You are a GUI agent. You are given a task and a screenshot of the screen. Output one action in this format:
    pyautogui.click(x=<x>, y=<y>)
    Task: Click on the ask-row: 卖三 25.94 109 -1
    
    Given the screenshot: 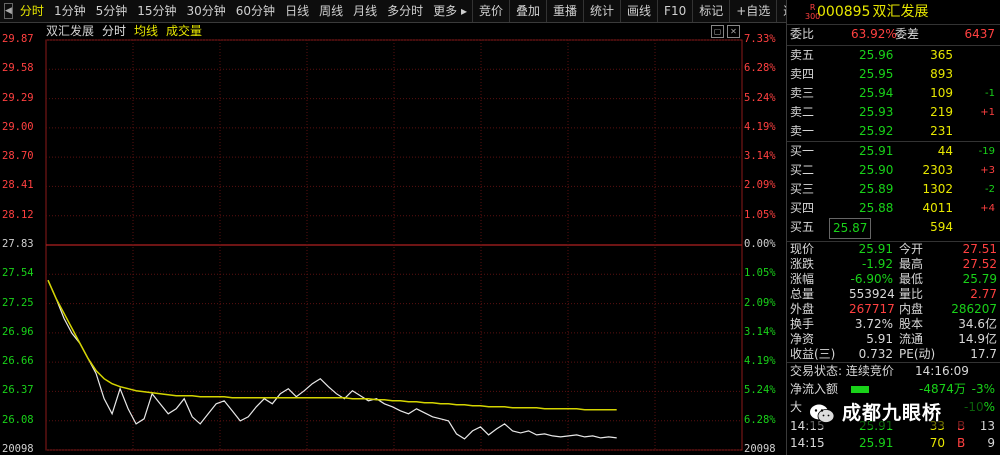 What is the action you would take?
    pyautogui.click(x=893, y=93)
    